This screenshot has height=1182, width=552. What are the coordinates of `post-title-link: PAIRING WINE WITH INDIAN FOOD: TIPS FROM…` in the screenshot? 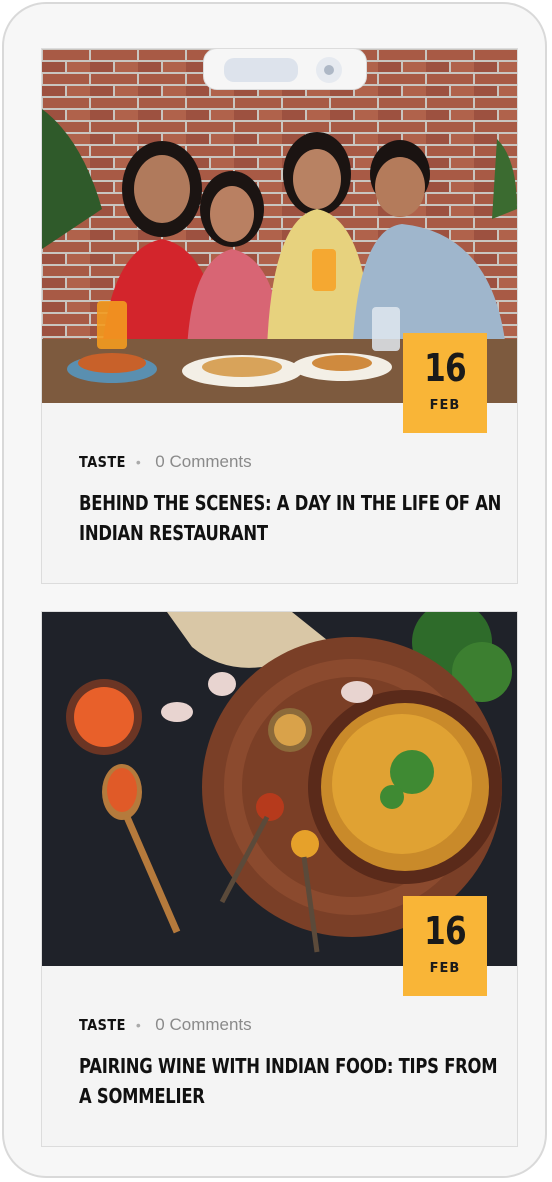 It's located at (292, 1081).